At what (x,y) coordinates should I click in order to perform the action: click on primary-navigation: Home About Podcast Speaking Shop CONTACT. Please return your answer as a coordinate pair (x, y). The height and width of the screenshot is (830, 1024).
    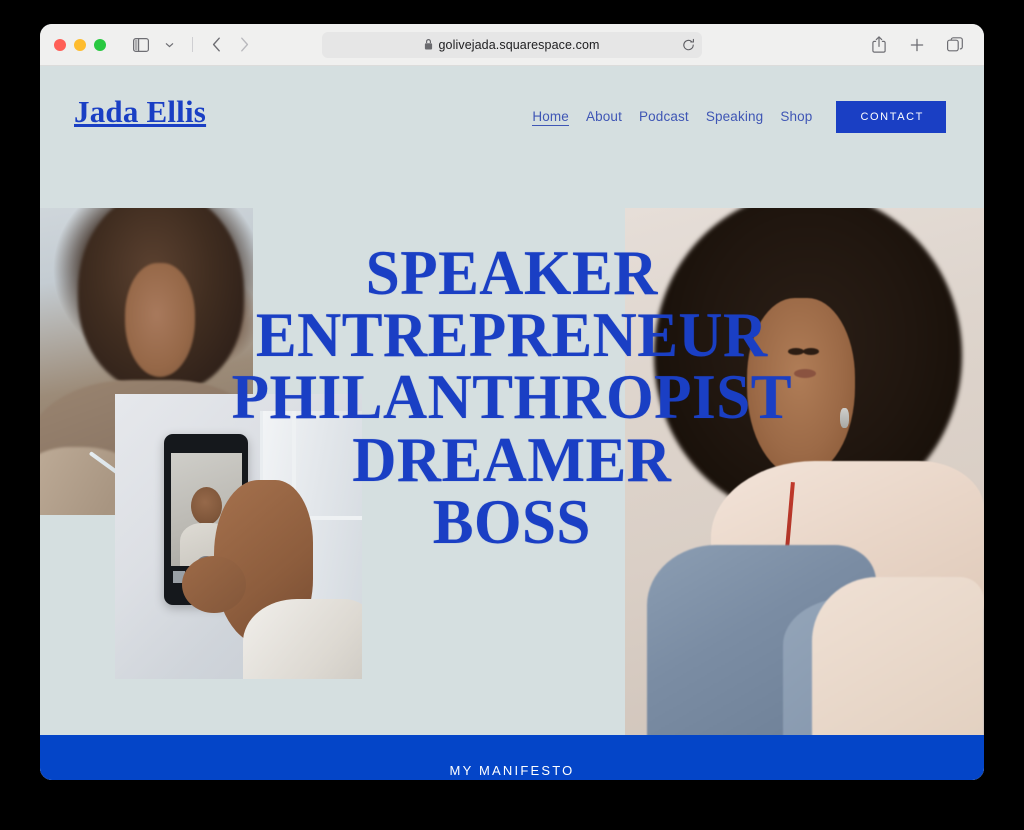
    Looking at the image, I should click on (739, 117).